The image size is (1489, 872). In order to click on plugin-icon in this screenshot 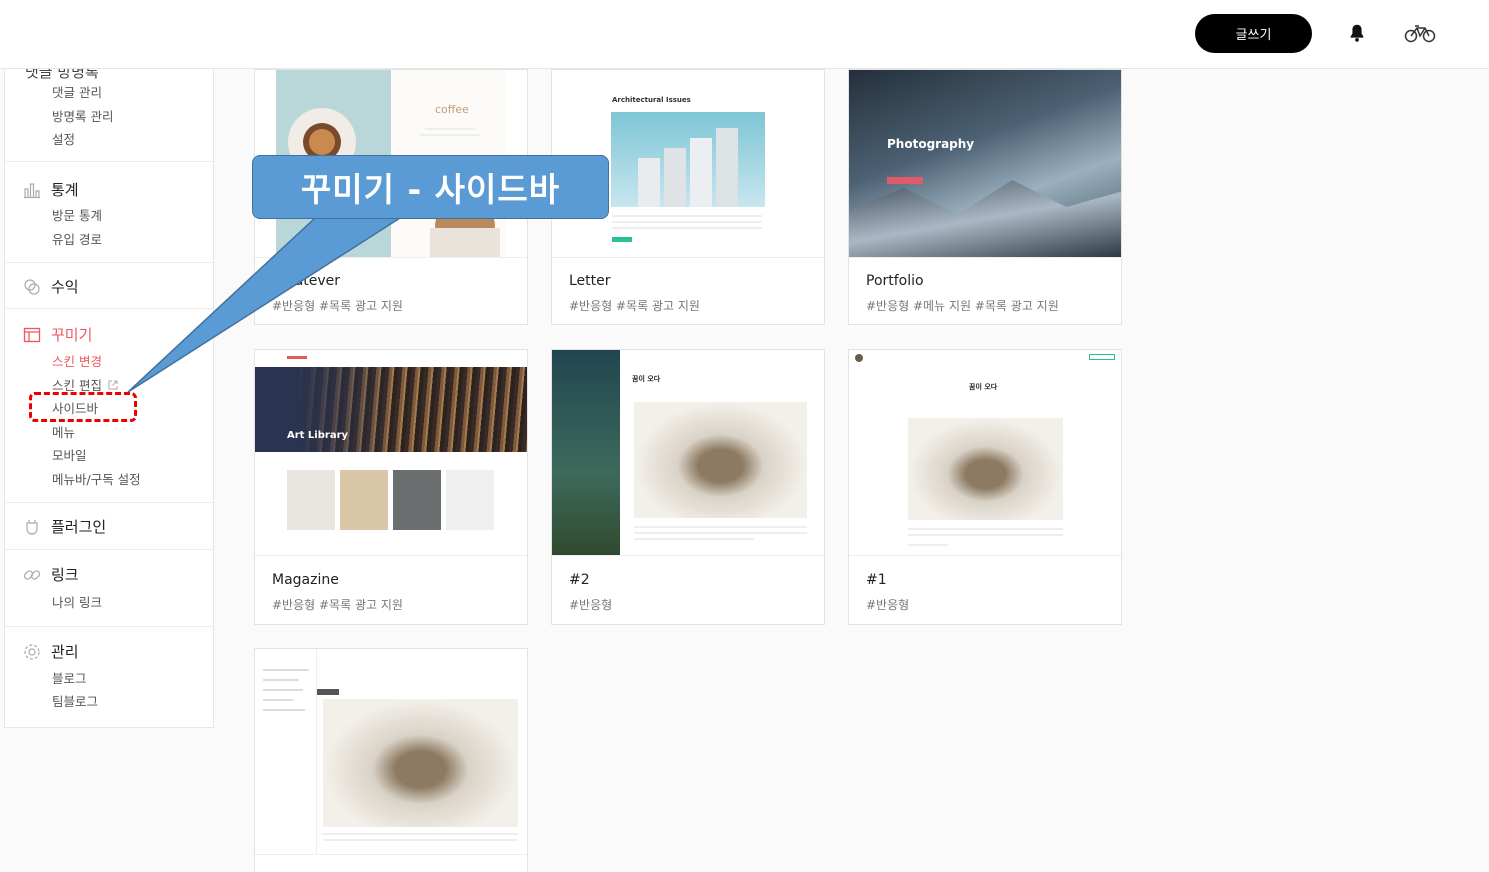, I will do `click(32, 527)`.